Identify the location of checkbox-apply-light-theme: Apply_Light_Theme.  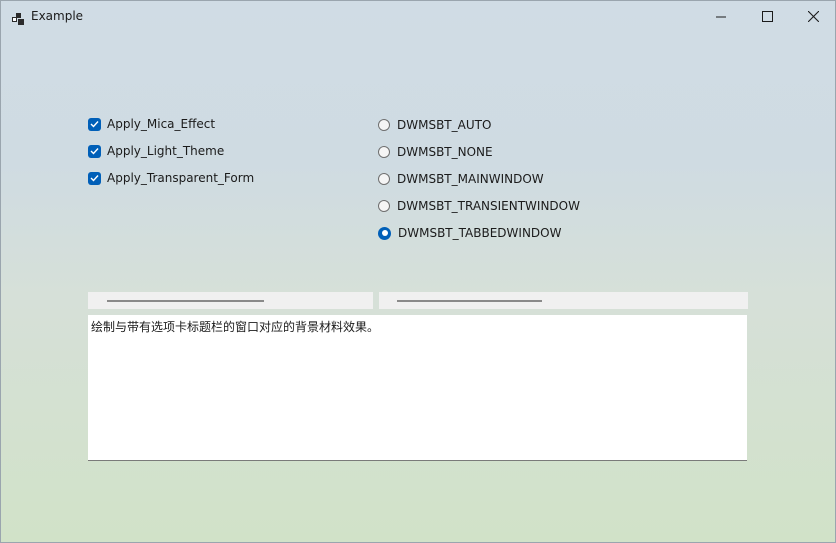
(156, 151).